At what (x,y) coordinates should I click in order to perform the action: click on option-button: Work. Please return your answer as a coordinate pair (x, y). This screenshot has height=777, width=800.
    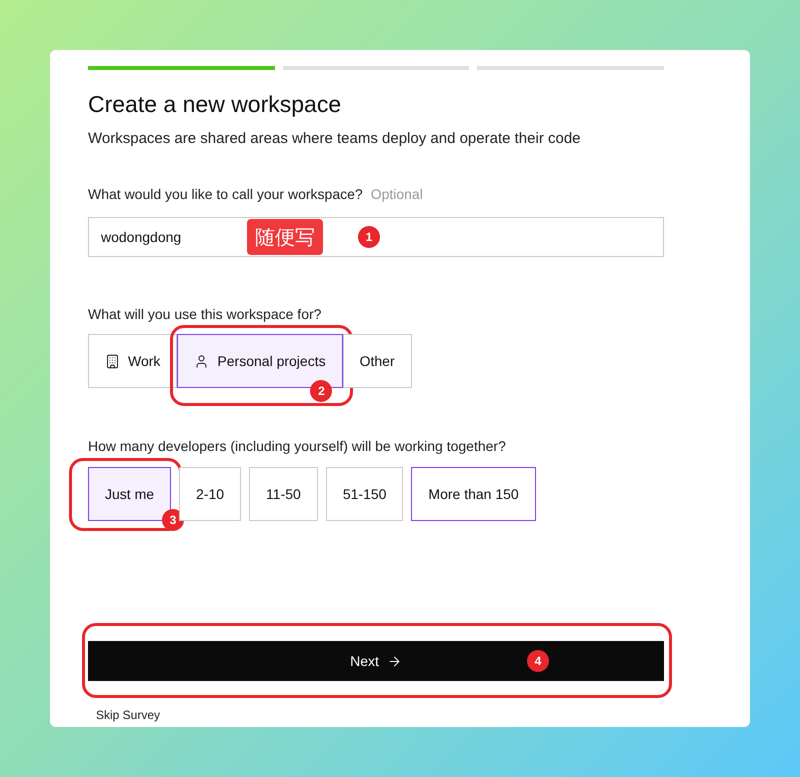
    Looking at the image, I should click on (133, 361).